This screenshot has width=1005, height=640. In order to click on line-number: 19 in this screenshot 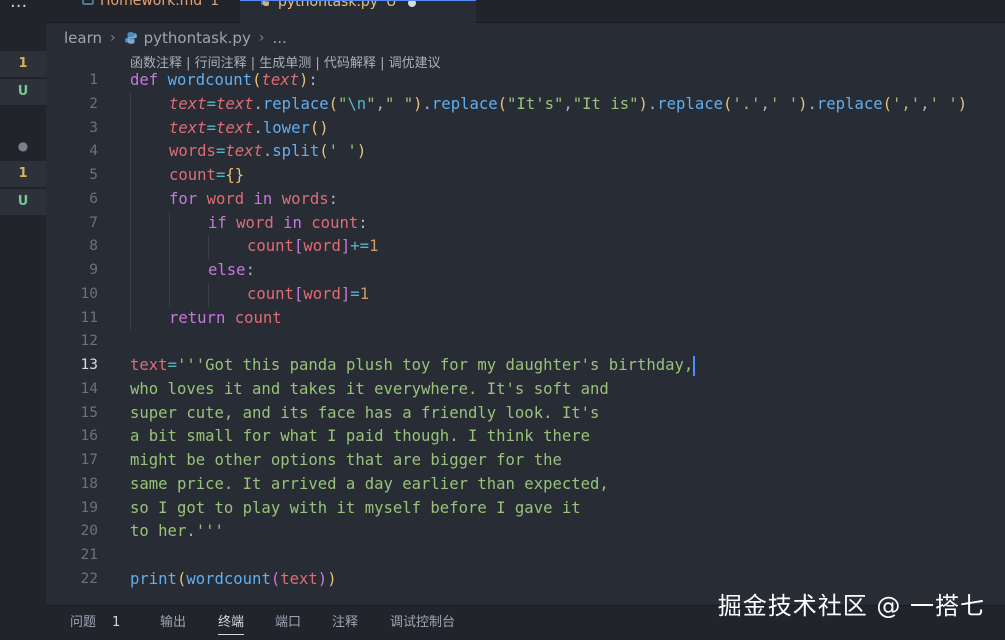, I will do `click(89, 507)`.